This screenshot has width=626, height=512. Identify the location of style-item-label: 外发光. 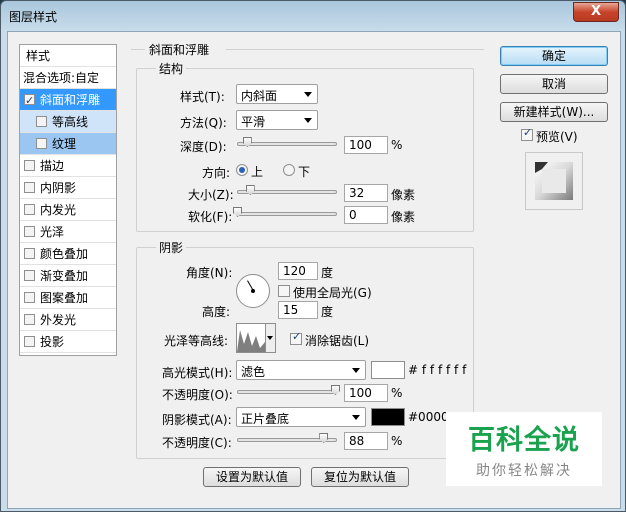
(58, 320).